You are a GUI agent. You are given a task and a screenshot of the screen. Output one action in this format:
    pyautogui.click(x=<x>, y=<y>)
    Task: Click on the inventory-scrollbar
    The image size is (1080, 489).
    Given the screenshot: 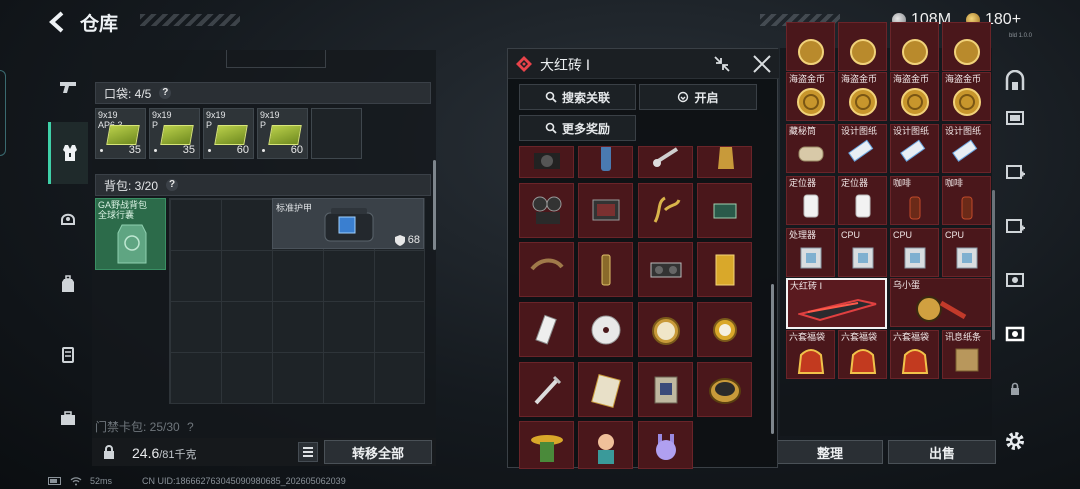 What is the action you would take?
    pyautogui.click(x=434, y=205)
    